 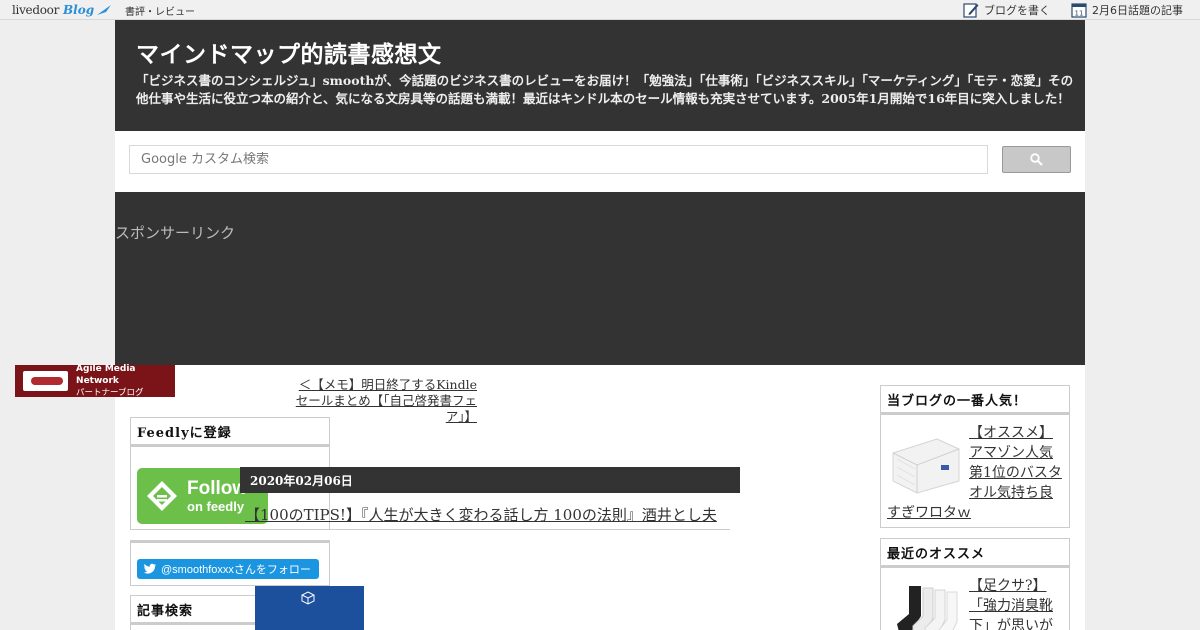 What do you see at coordinates (162, 496) in the screenshot?
I see `feedly-icon` at bounding box center [162, 496].